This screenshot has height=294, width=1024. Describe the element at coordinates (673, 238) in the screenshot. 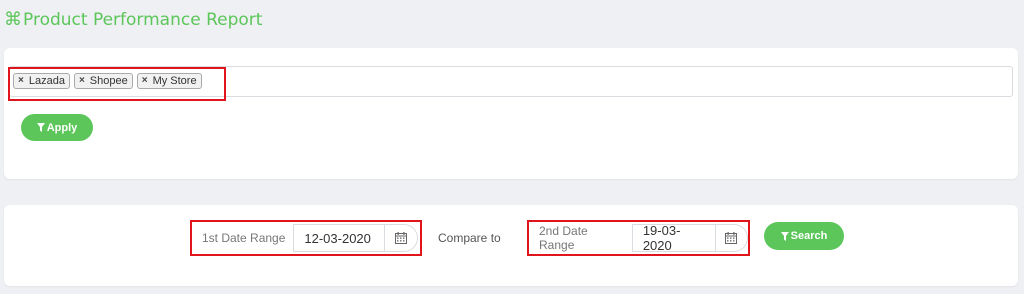

I see `second-date-input: 19-03-2020` at that location.